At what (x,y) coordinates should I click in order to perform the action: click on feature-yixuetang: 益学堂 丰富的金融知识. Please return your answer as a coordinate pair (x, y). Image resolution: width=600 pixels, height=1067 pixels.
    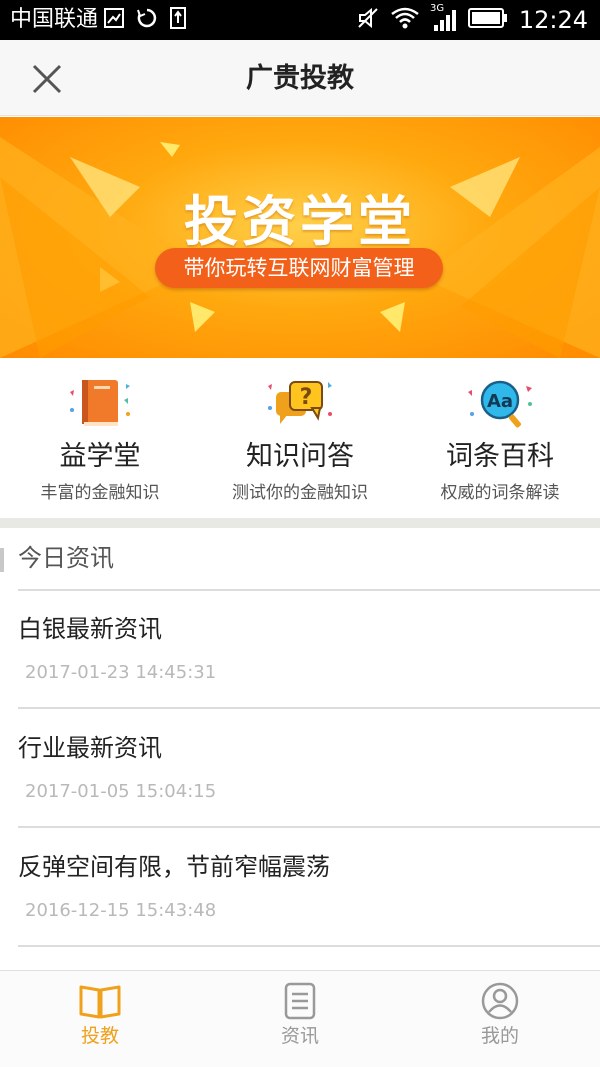
    Looking at the image, I should click on (100, 438).